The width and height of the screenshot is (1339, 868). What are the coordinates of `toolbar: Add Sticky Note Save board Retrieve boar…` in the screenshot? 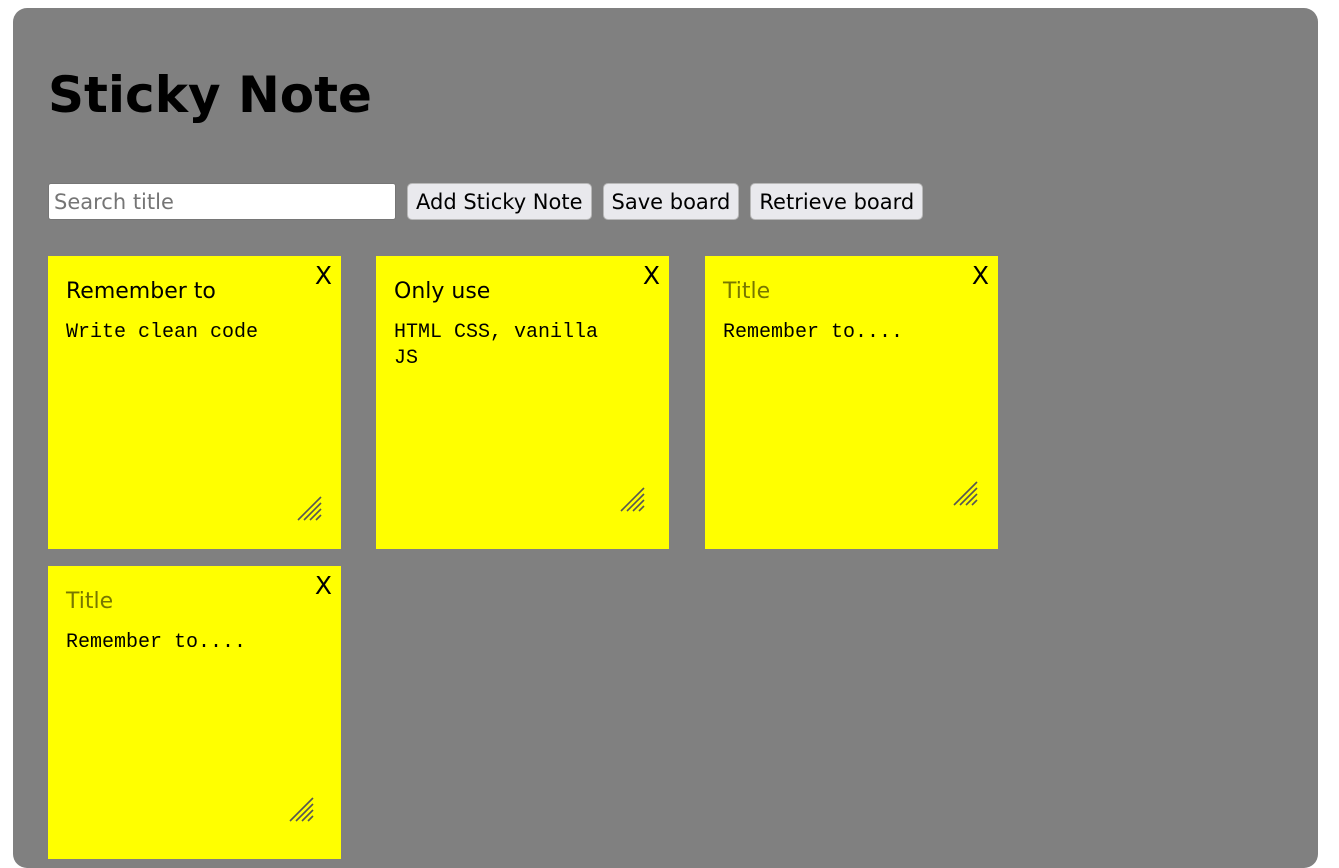 It's located at (486, 201).